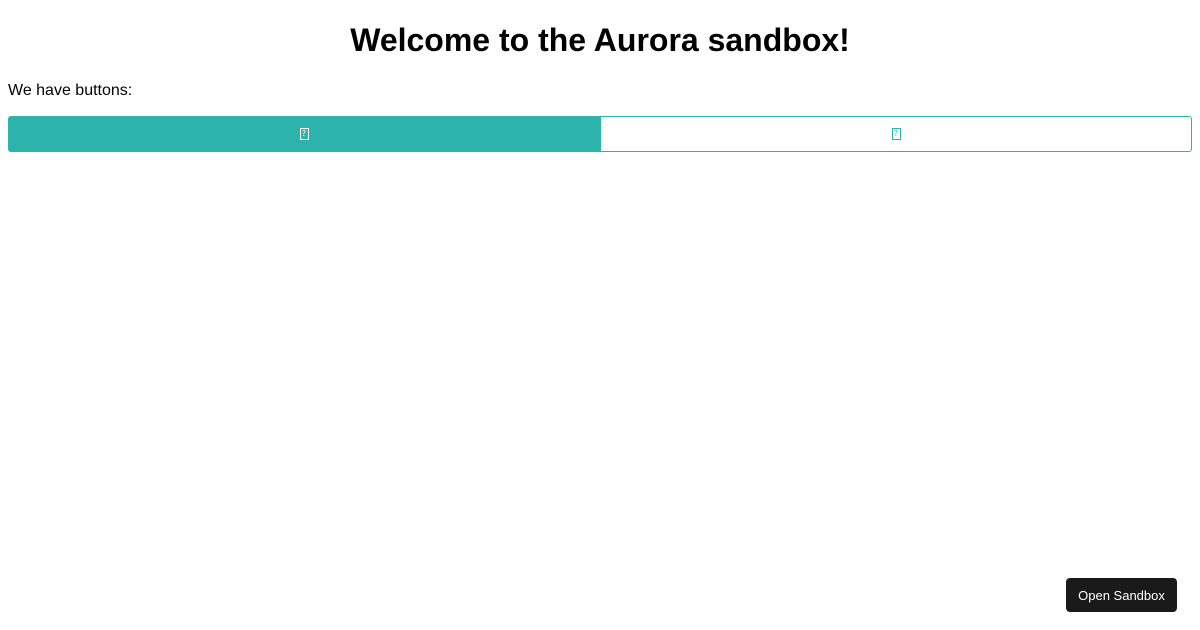  What do you see at coordinates (1121, 595) in the screenshot?
I see `open-sandbox-button: Open Sandbox` at bounding box center [1121, 595].